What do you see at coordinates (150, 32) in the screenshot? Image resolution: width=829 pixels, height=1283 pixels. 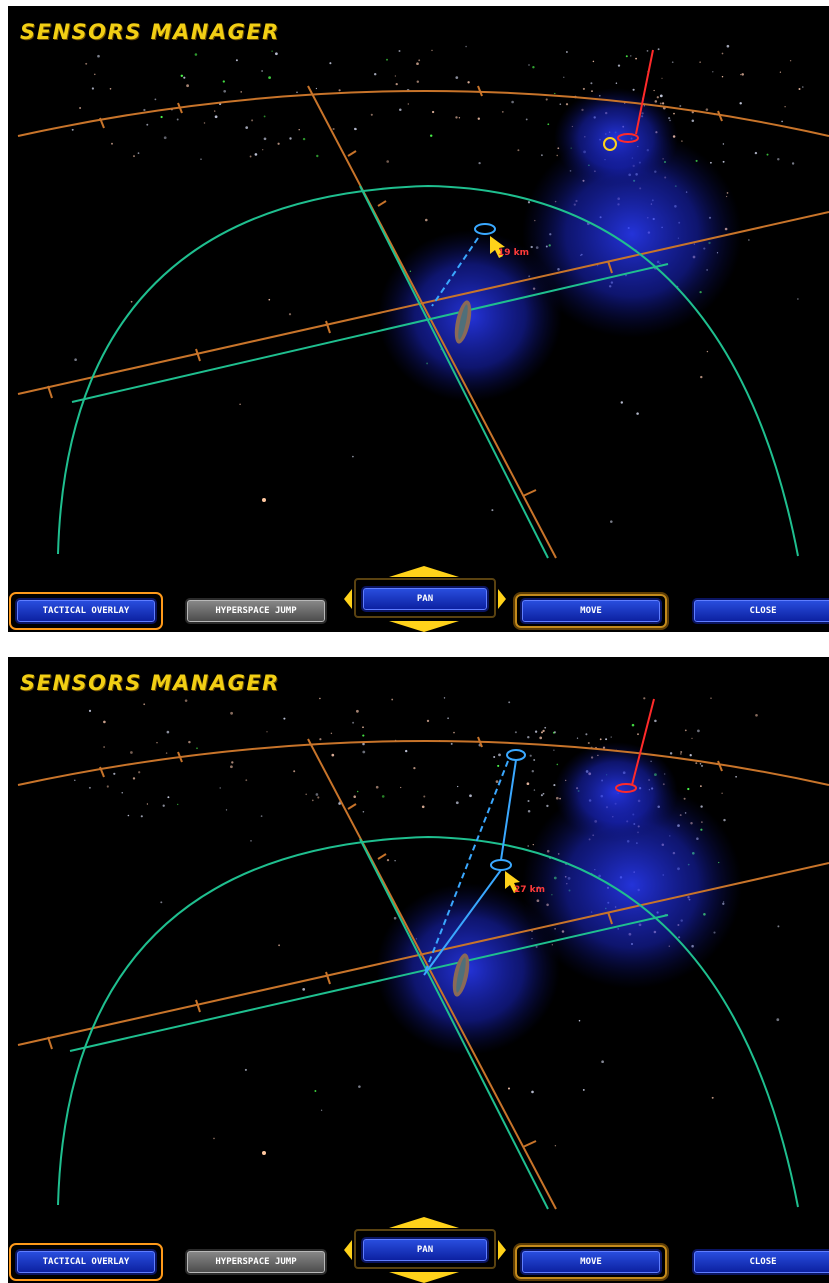 I see `page-title: SENSORS MANAGER` at bounding box center [150, 32].